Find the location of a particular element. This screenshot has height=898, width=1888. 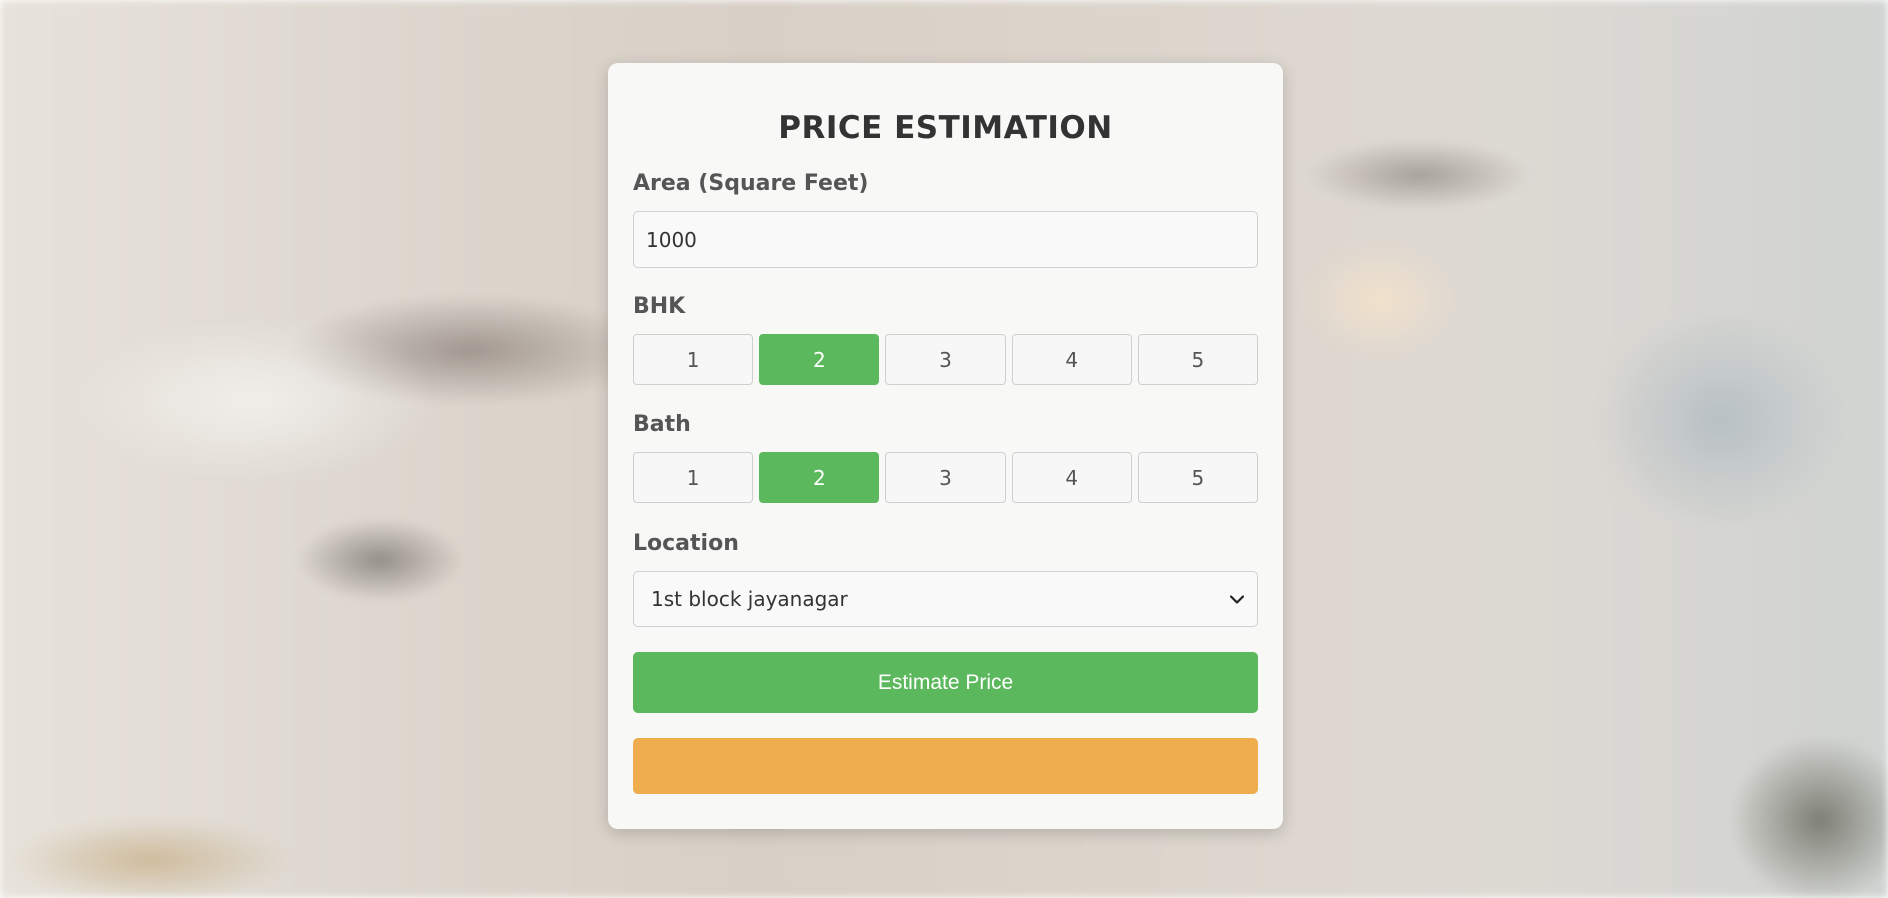

bhk-option-1: 1 is located at coordinates (693, 359).